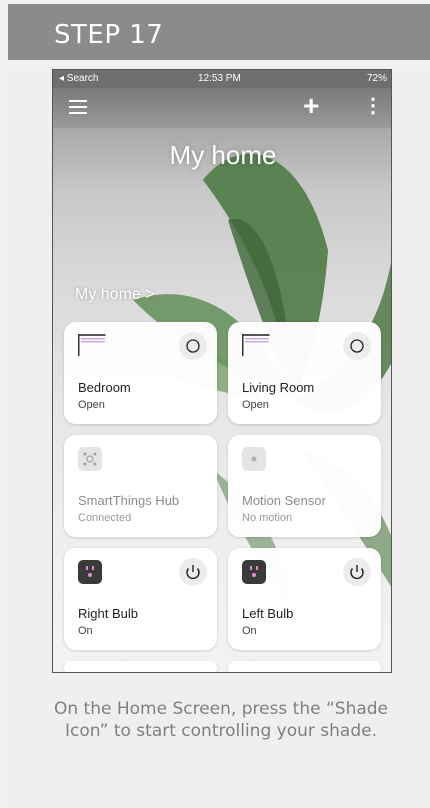  What do you see at coordinates (78, 78) in the screenshot?
I see `status-back-to-search: ◂ Search` at bounding box center [78, 78].